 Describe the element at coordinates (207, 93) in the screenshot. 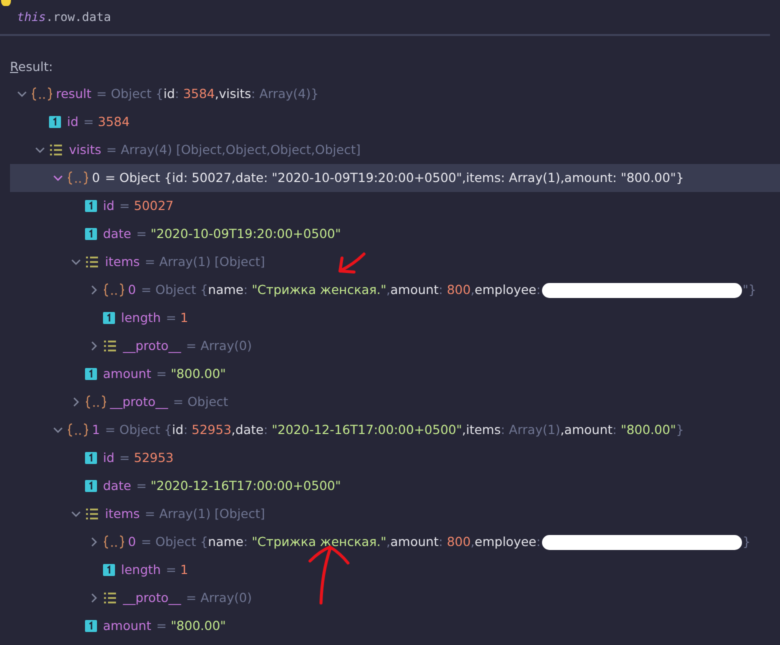

I see `value-text: = Object {id: 3584,visits: Array(4)}` at that location.